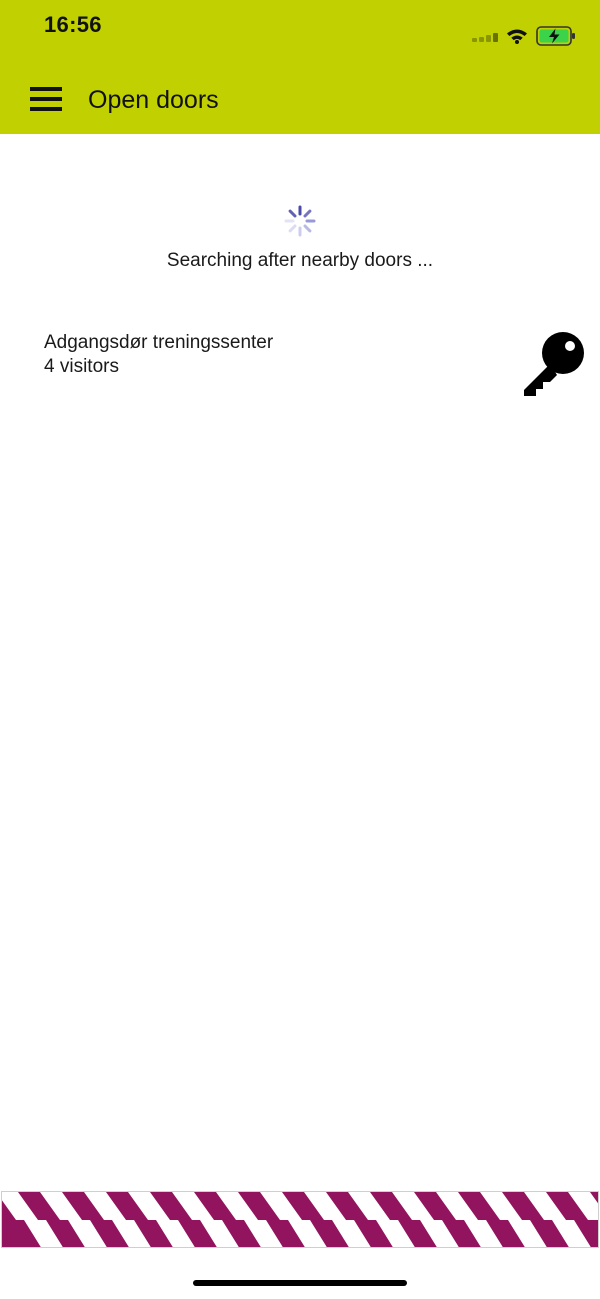 This screenshot has width=600, height=1299. I want to click on page-title: Open doors, so click(153, 100).